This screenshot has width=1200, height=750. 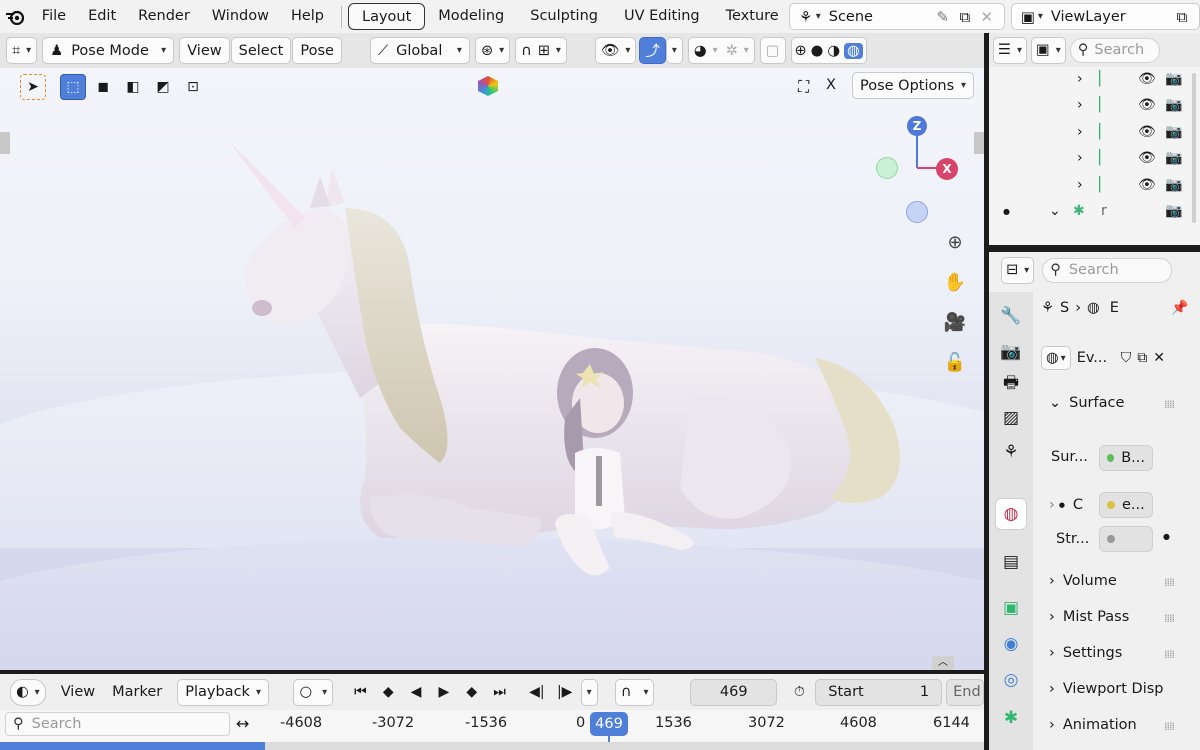 I want to click on gizmo-toggle-button: ⤴, so click(x=652, y=50).